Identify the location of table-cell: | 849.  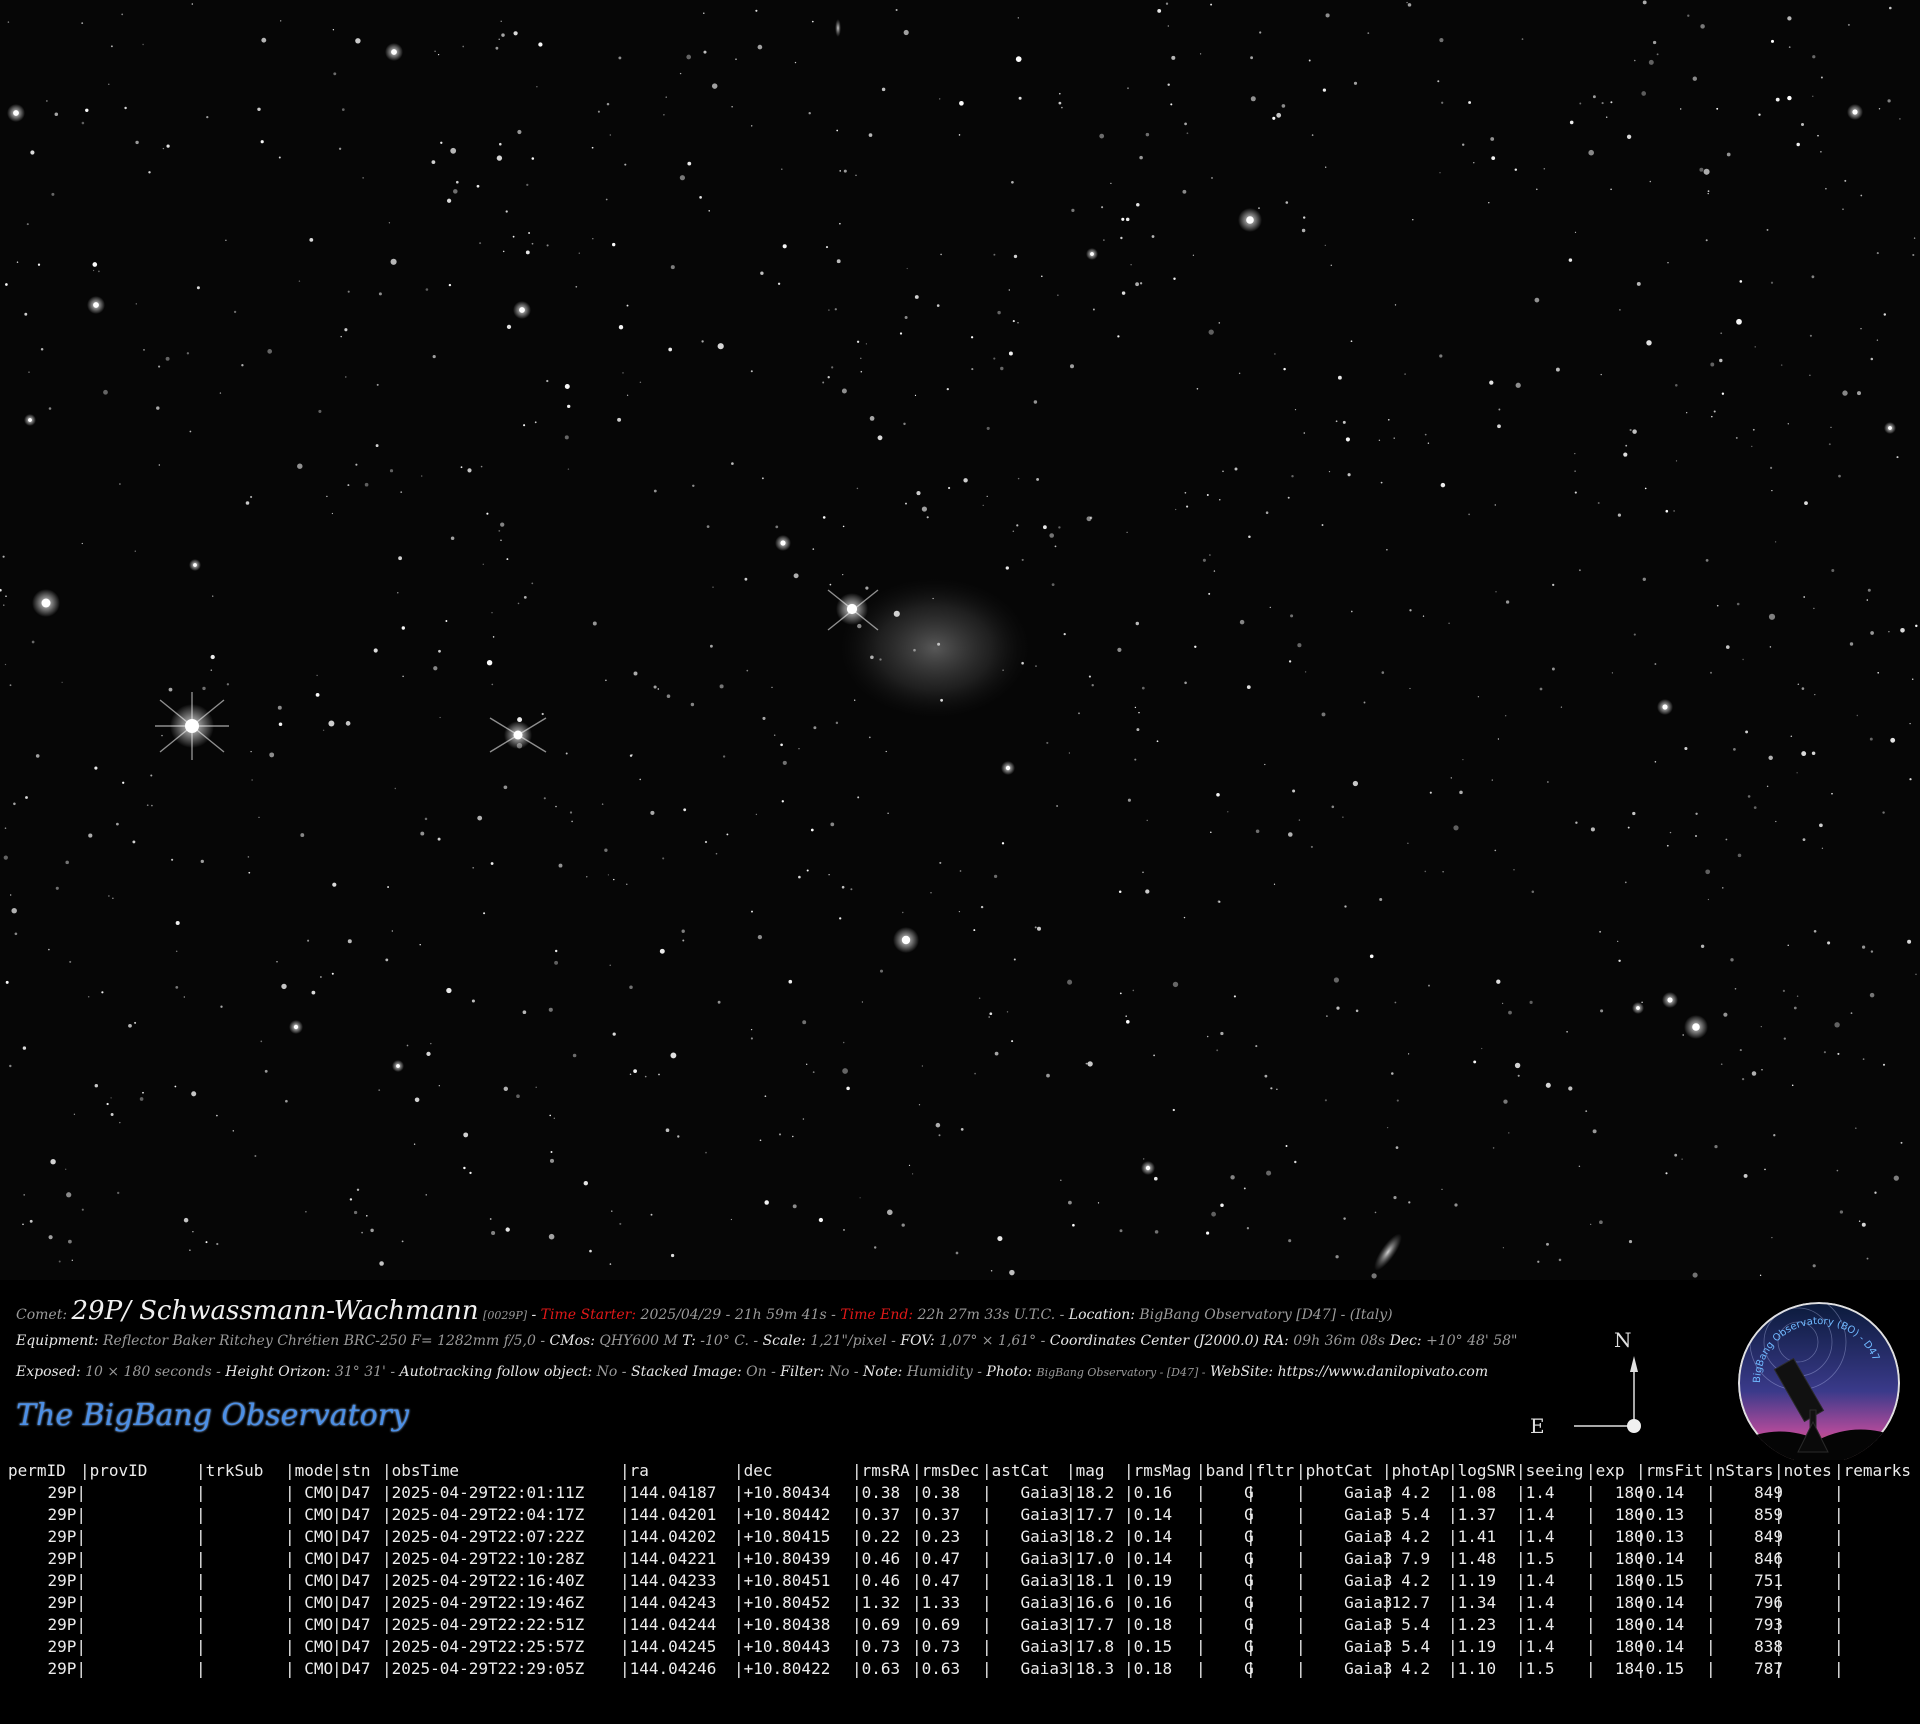
(1745, 1536).